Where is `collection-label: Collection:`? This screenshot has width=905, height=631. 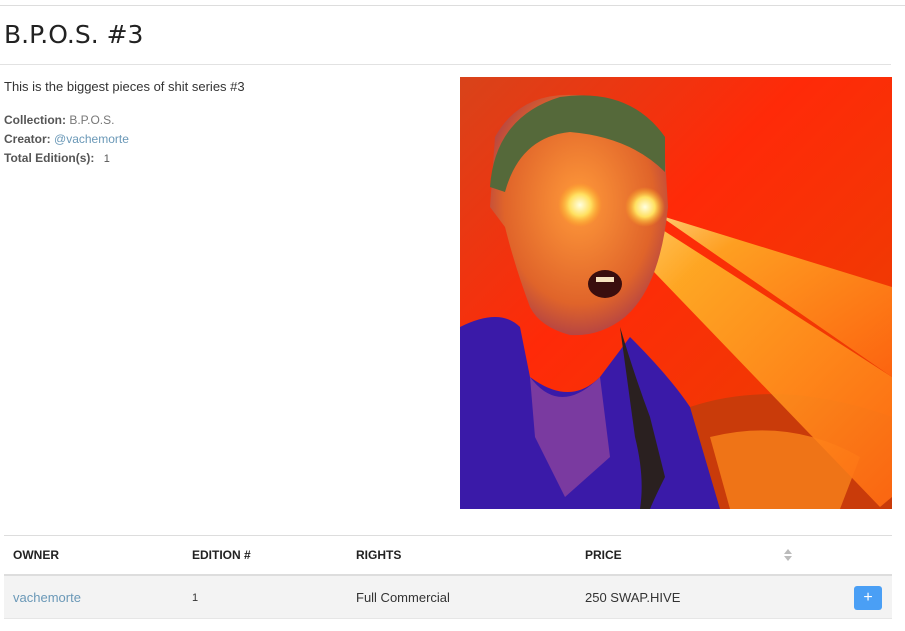
collection-label: Collection: is located at coordinates (35, 120).